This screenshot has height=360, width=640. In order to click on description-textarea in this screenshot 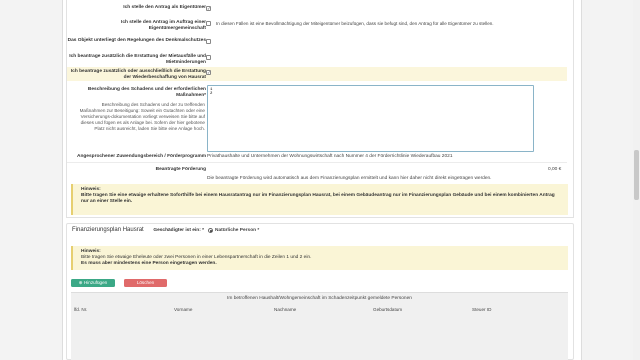, I will do `click(370, 118)`.